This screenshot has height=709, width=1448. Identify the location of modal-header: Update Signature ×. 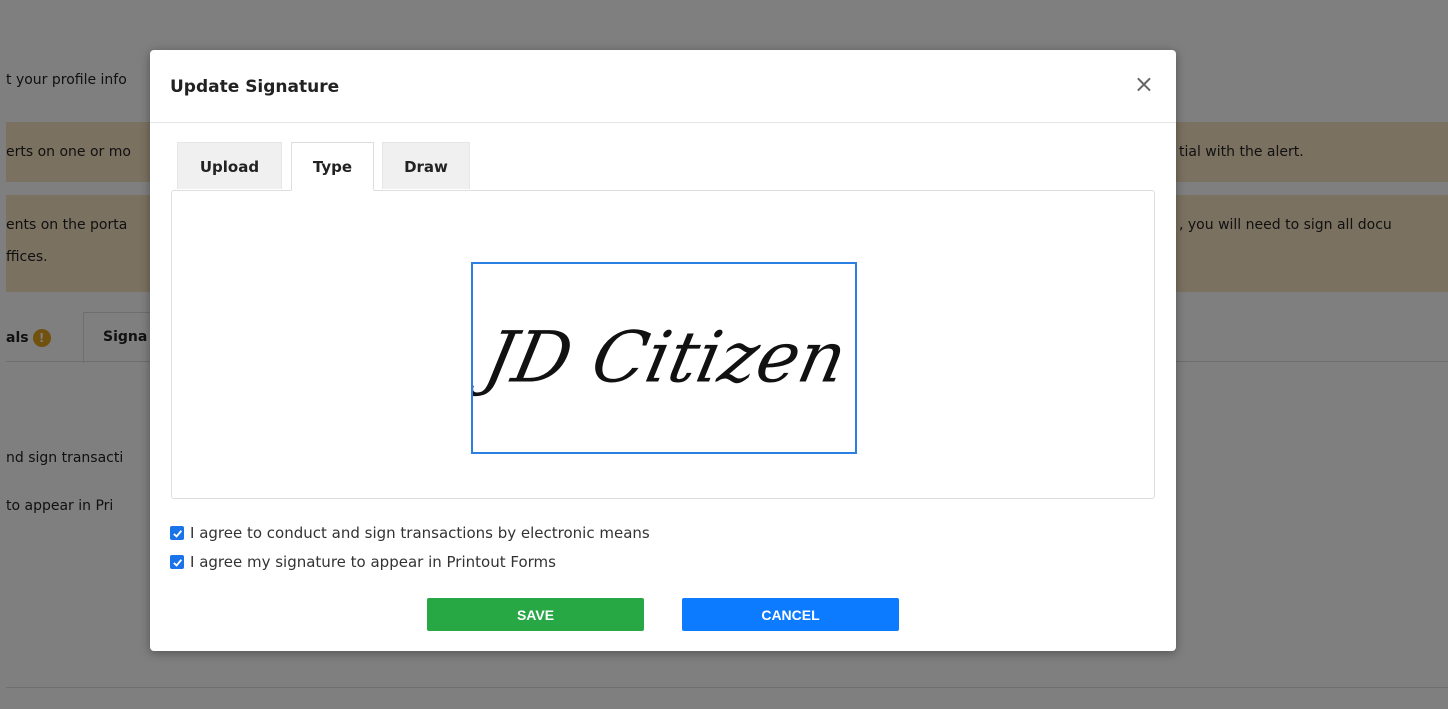
(663, 86).